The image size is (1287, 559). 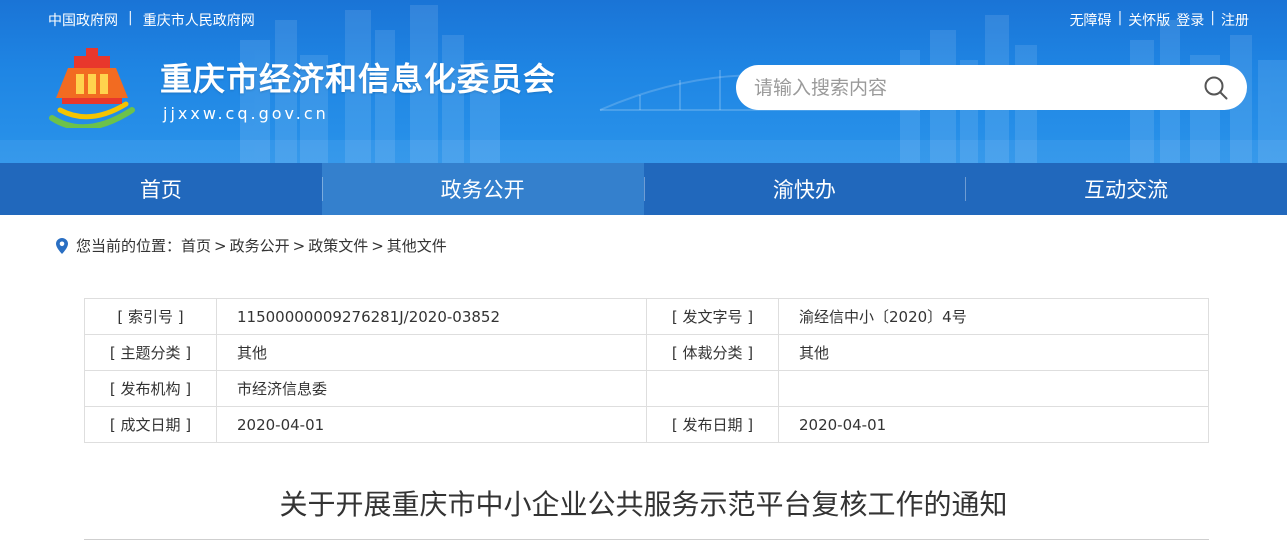 What do you see at coordinates (482, 189) in the screenshot?
I see `nav-item-gov-affairs: 政务公开` at bounding box center [482, 189].